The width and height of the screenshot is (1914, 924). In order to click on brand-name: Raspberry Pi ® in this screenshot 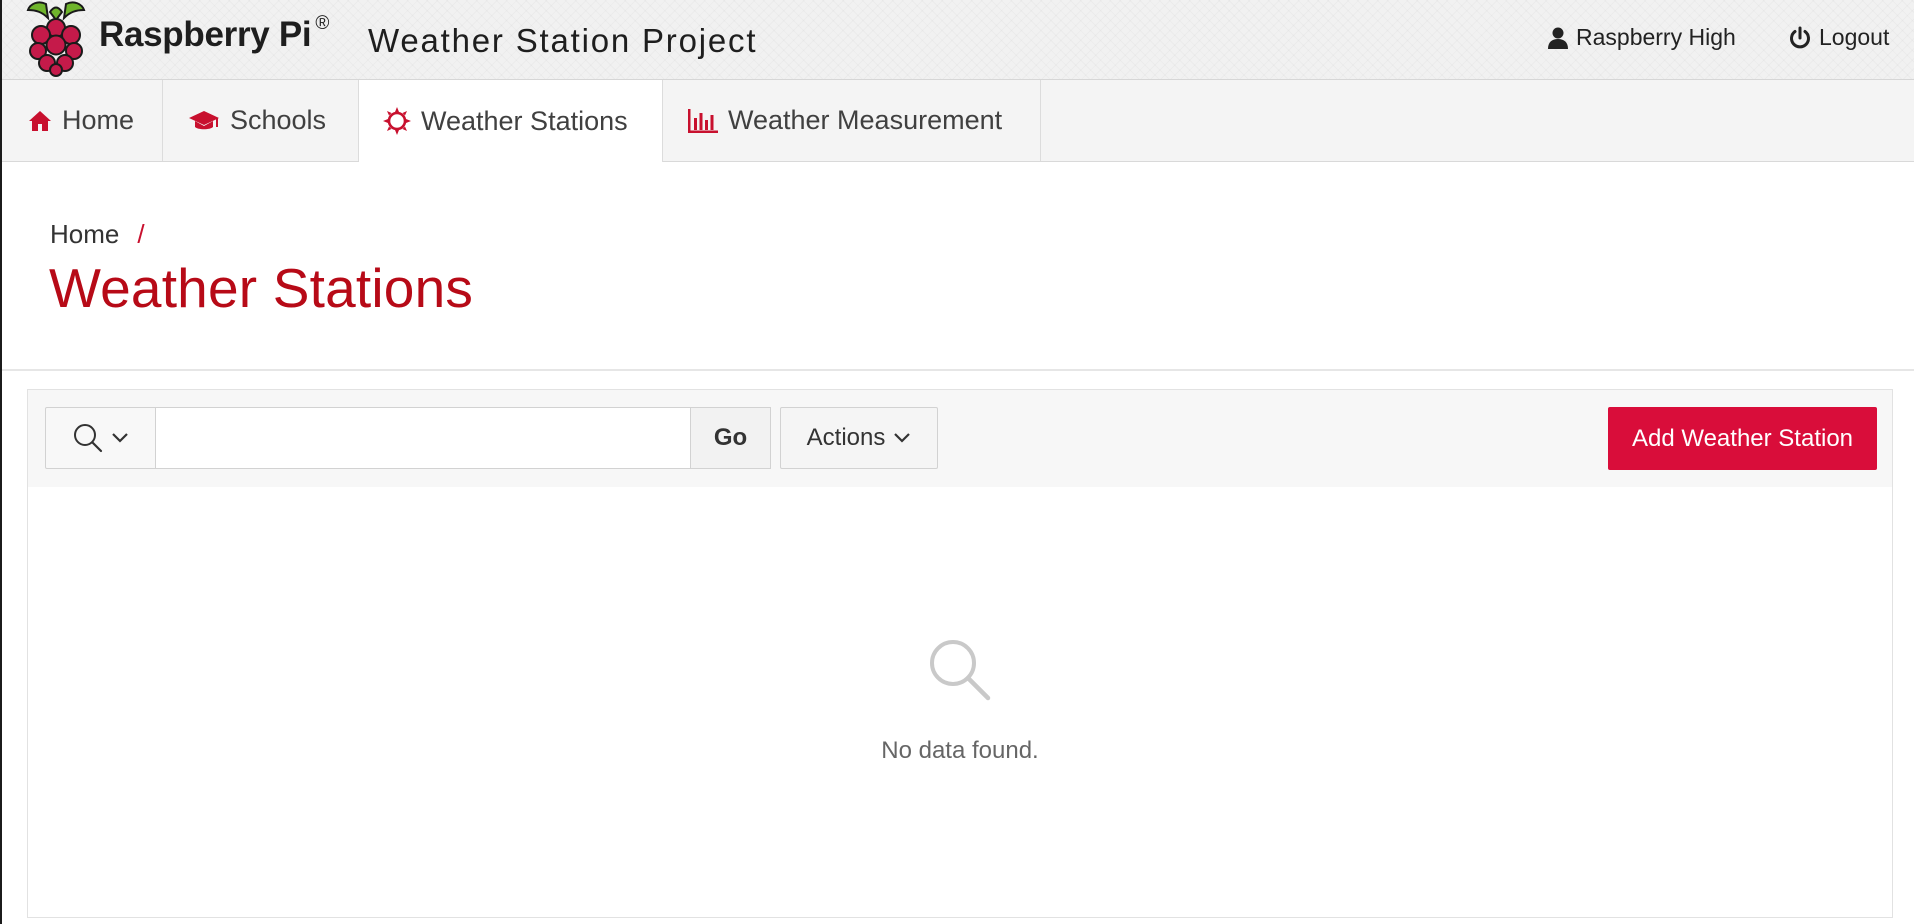, I will do `click(214, 33)`.